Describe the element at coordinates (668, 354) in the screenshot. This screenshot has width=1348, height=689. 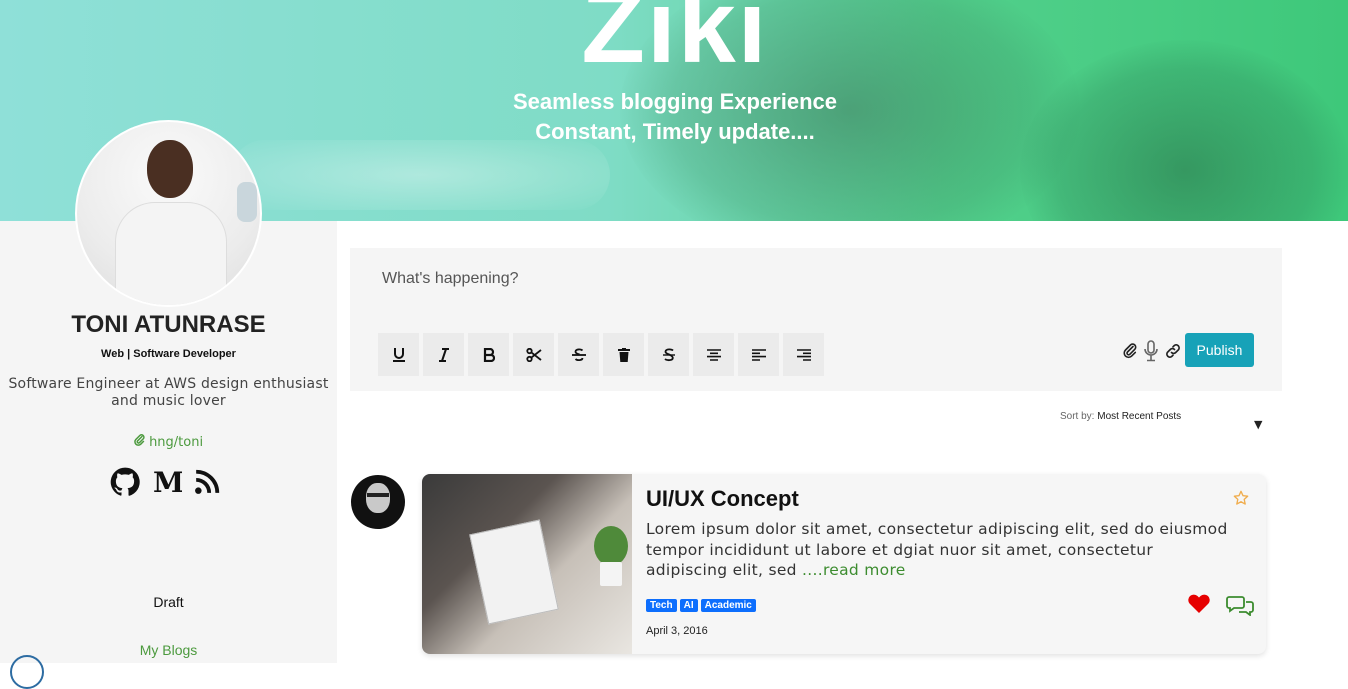
I see `strike-s-icon` at that location.